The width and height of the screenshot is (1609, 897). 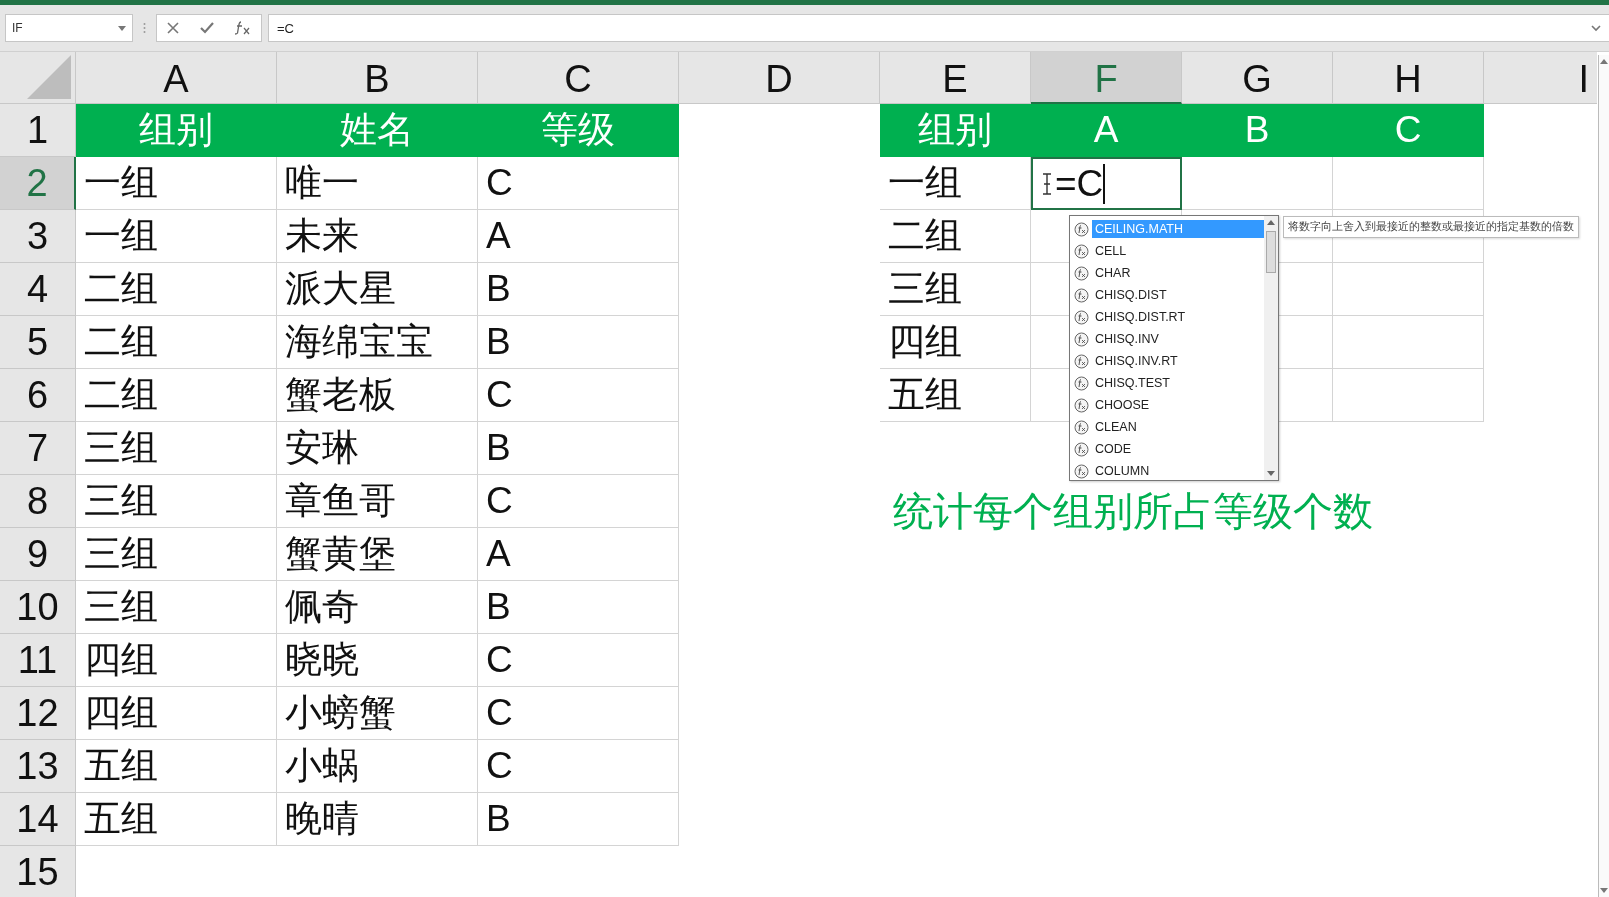 What do you see at coordinates (69, 28) in the screenshot?
I see `name-box: IF` at bounding box center [69, 28].